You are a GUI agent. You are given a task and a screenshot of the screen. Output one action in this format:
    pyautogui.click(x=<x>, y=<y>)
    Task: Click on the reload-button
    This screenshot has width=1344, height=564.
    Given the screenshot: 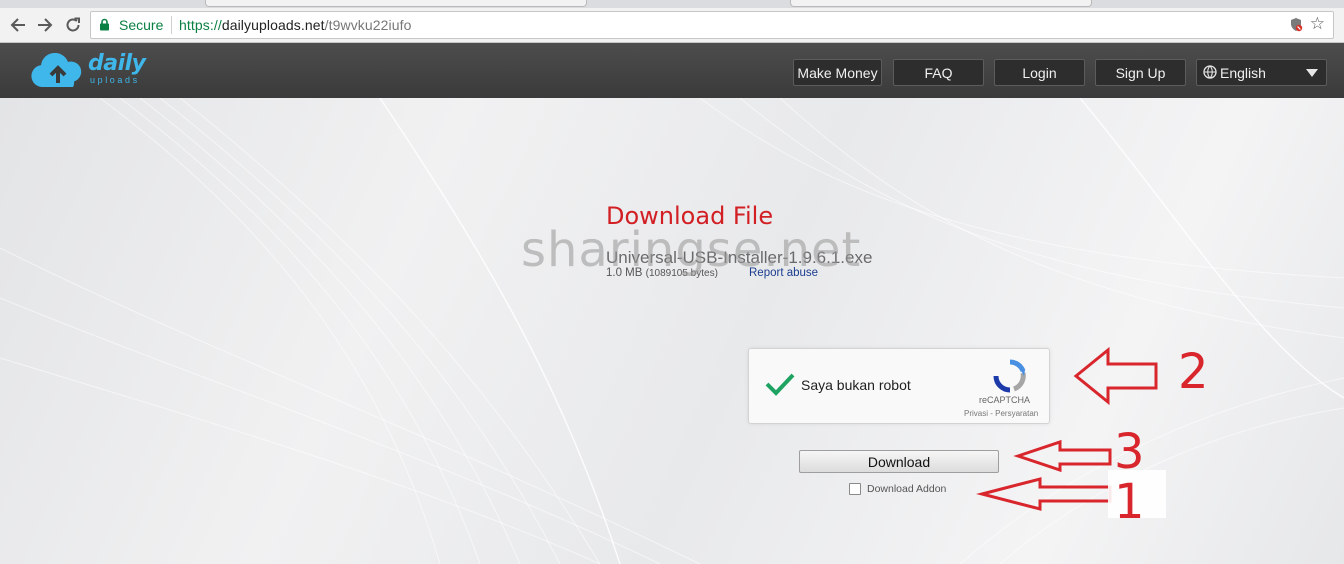 What is the action you would take?
    pyautogui.click(x=73, y=25)
    